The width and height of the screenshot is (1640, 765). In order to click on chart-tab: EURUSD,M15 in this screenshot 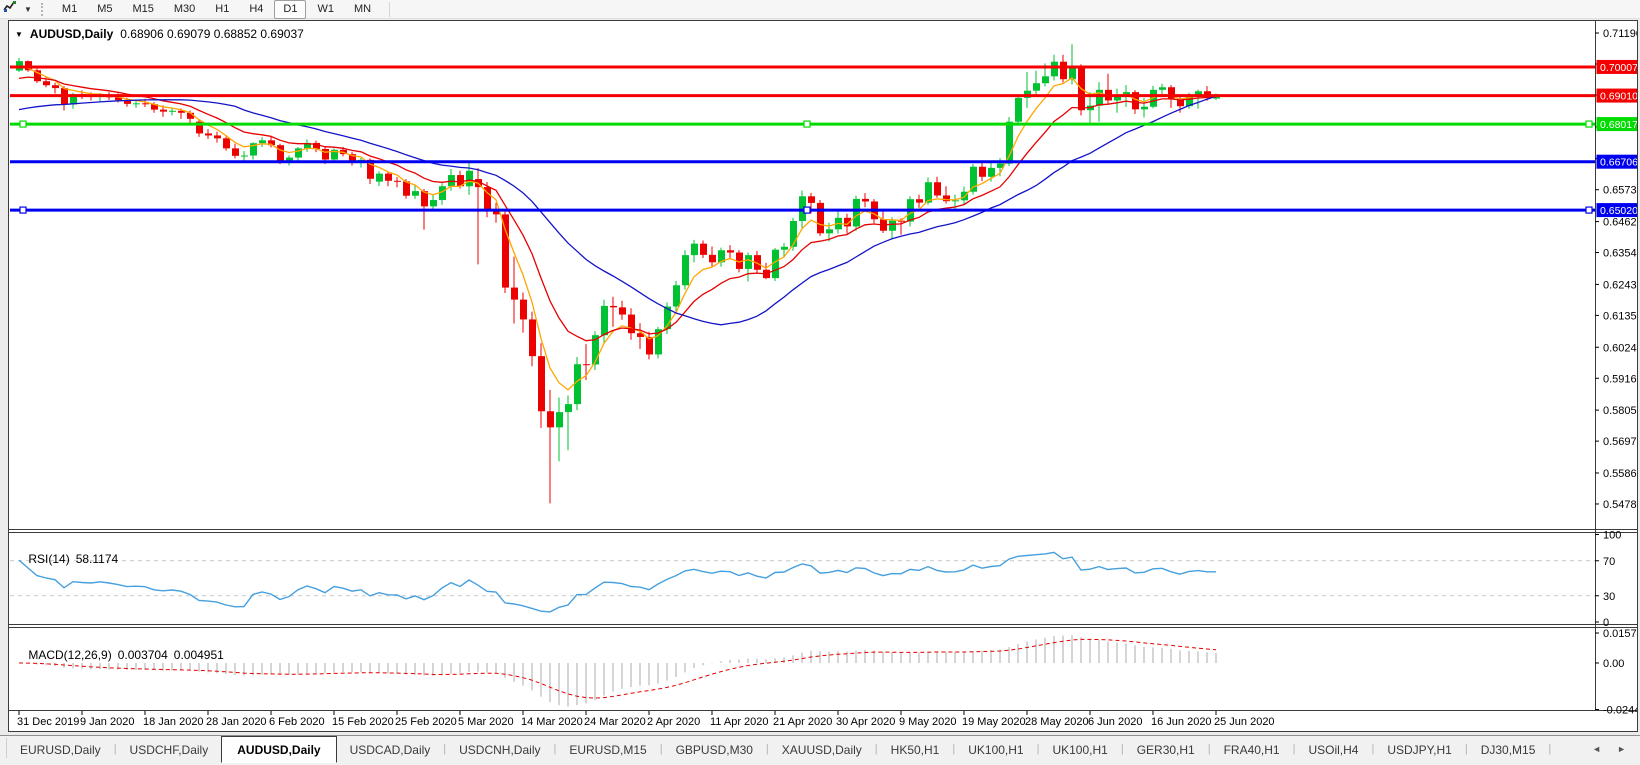, I will do `click(607, 750)`.